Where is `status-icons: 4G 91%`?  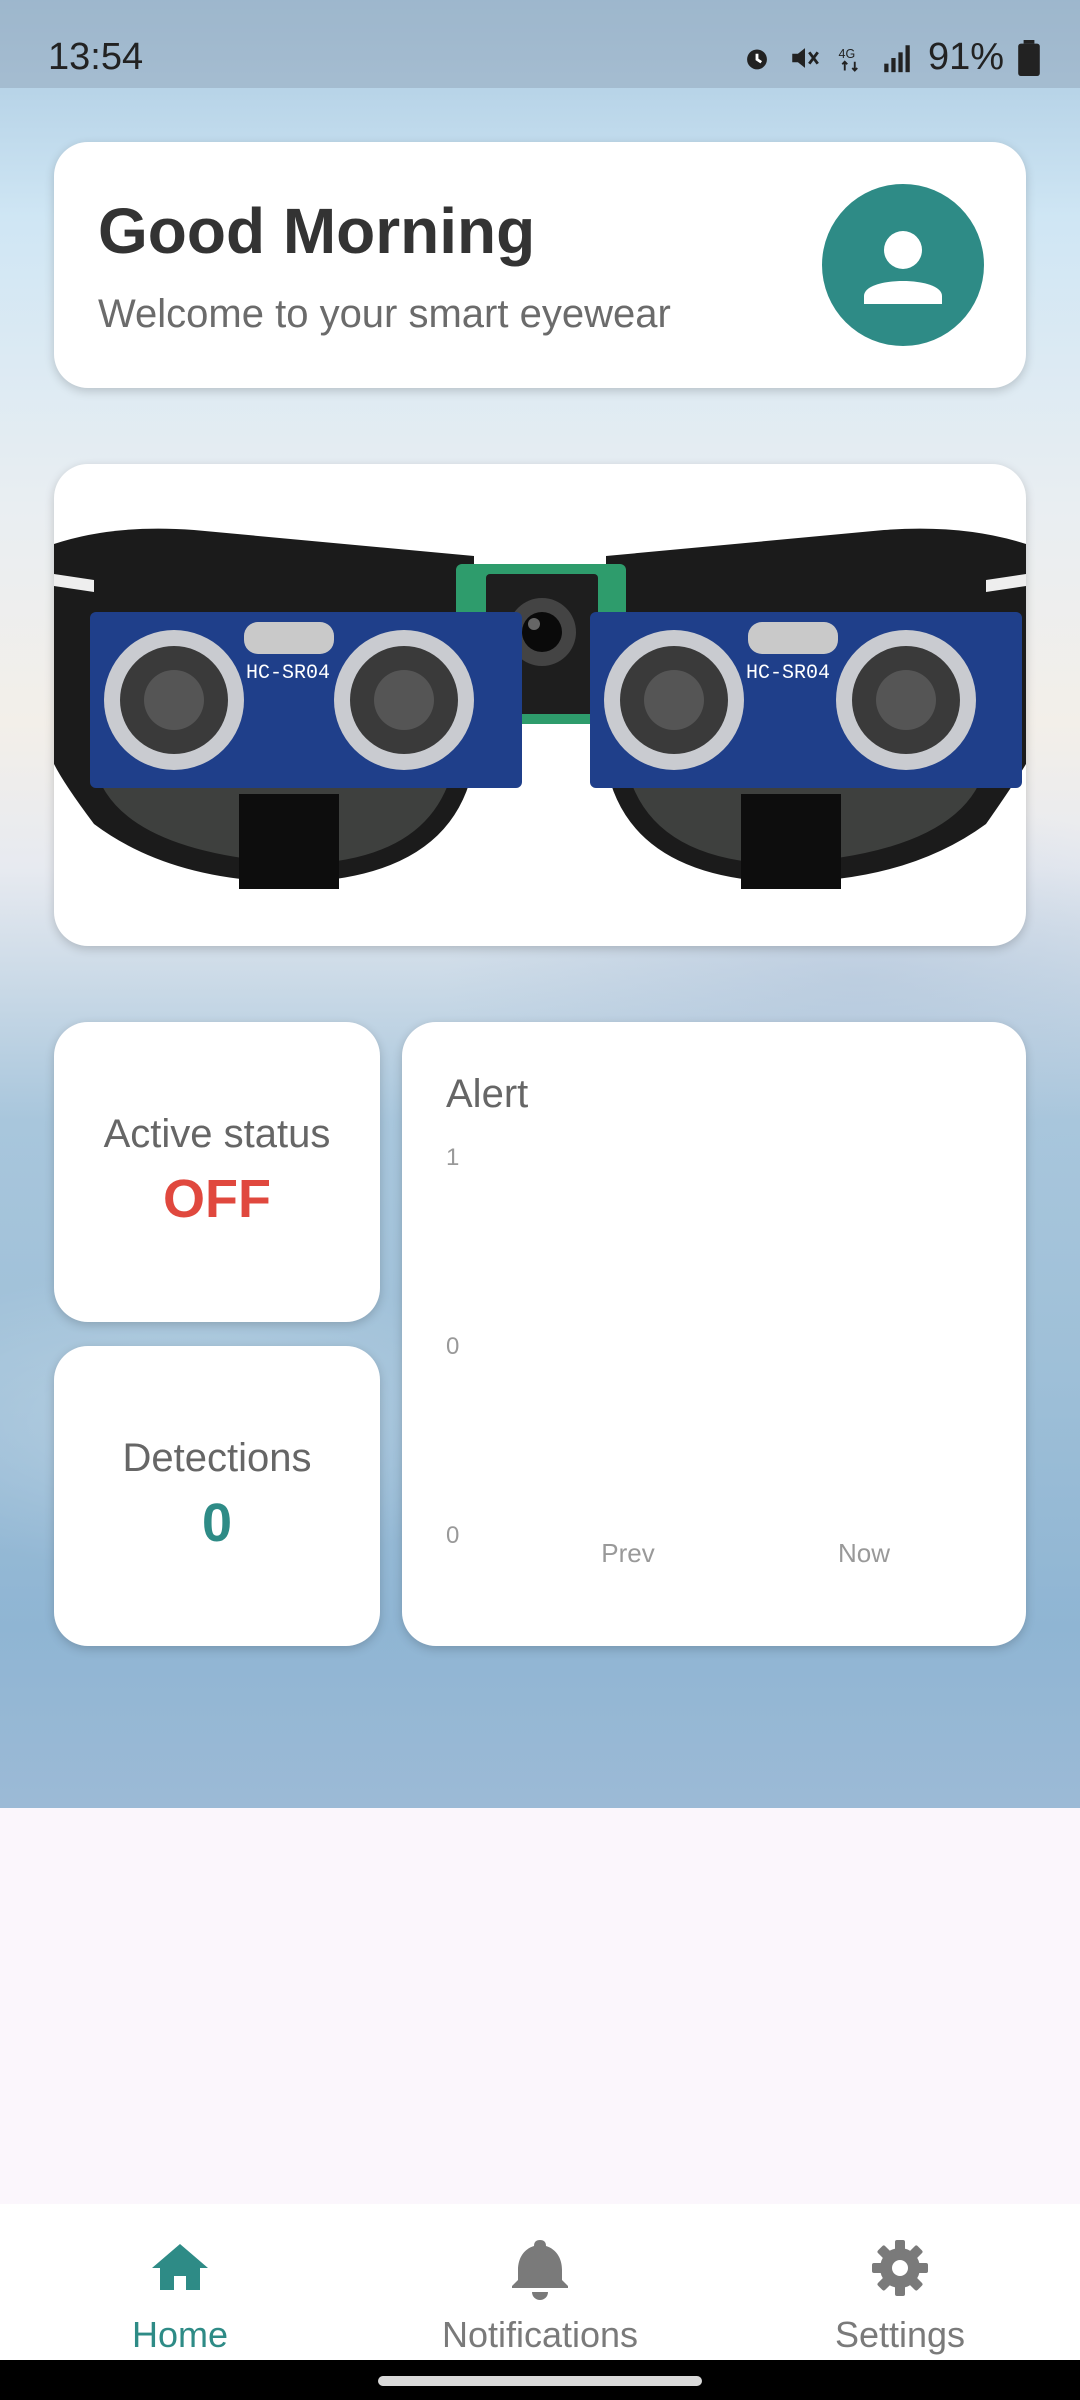
status-icons: 4G 91% is located at coordinates (890, 57).